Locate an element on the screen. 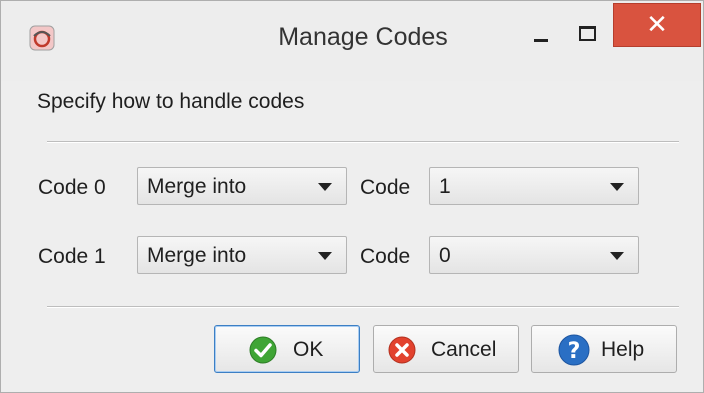 This screenshot has height=393, width=704. bottom-separator is located at coordinates (363, 307).